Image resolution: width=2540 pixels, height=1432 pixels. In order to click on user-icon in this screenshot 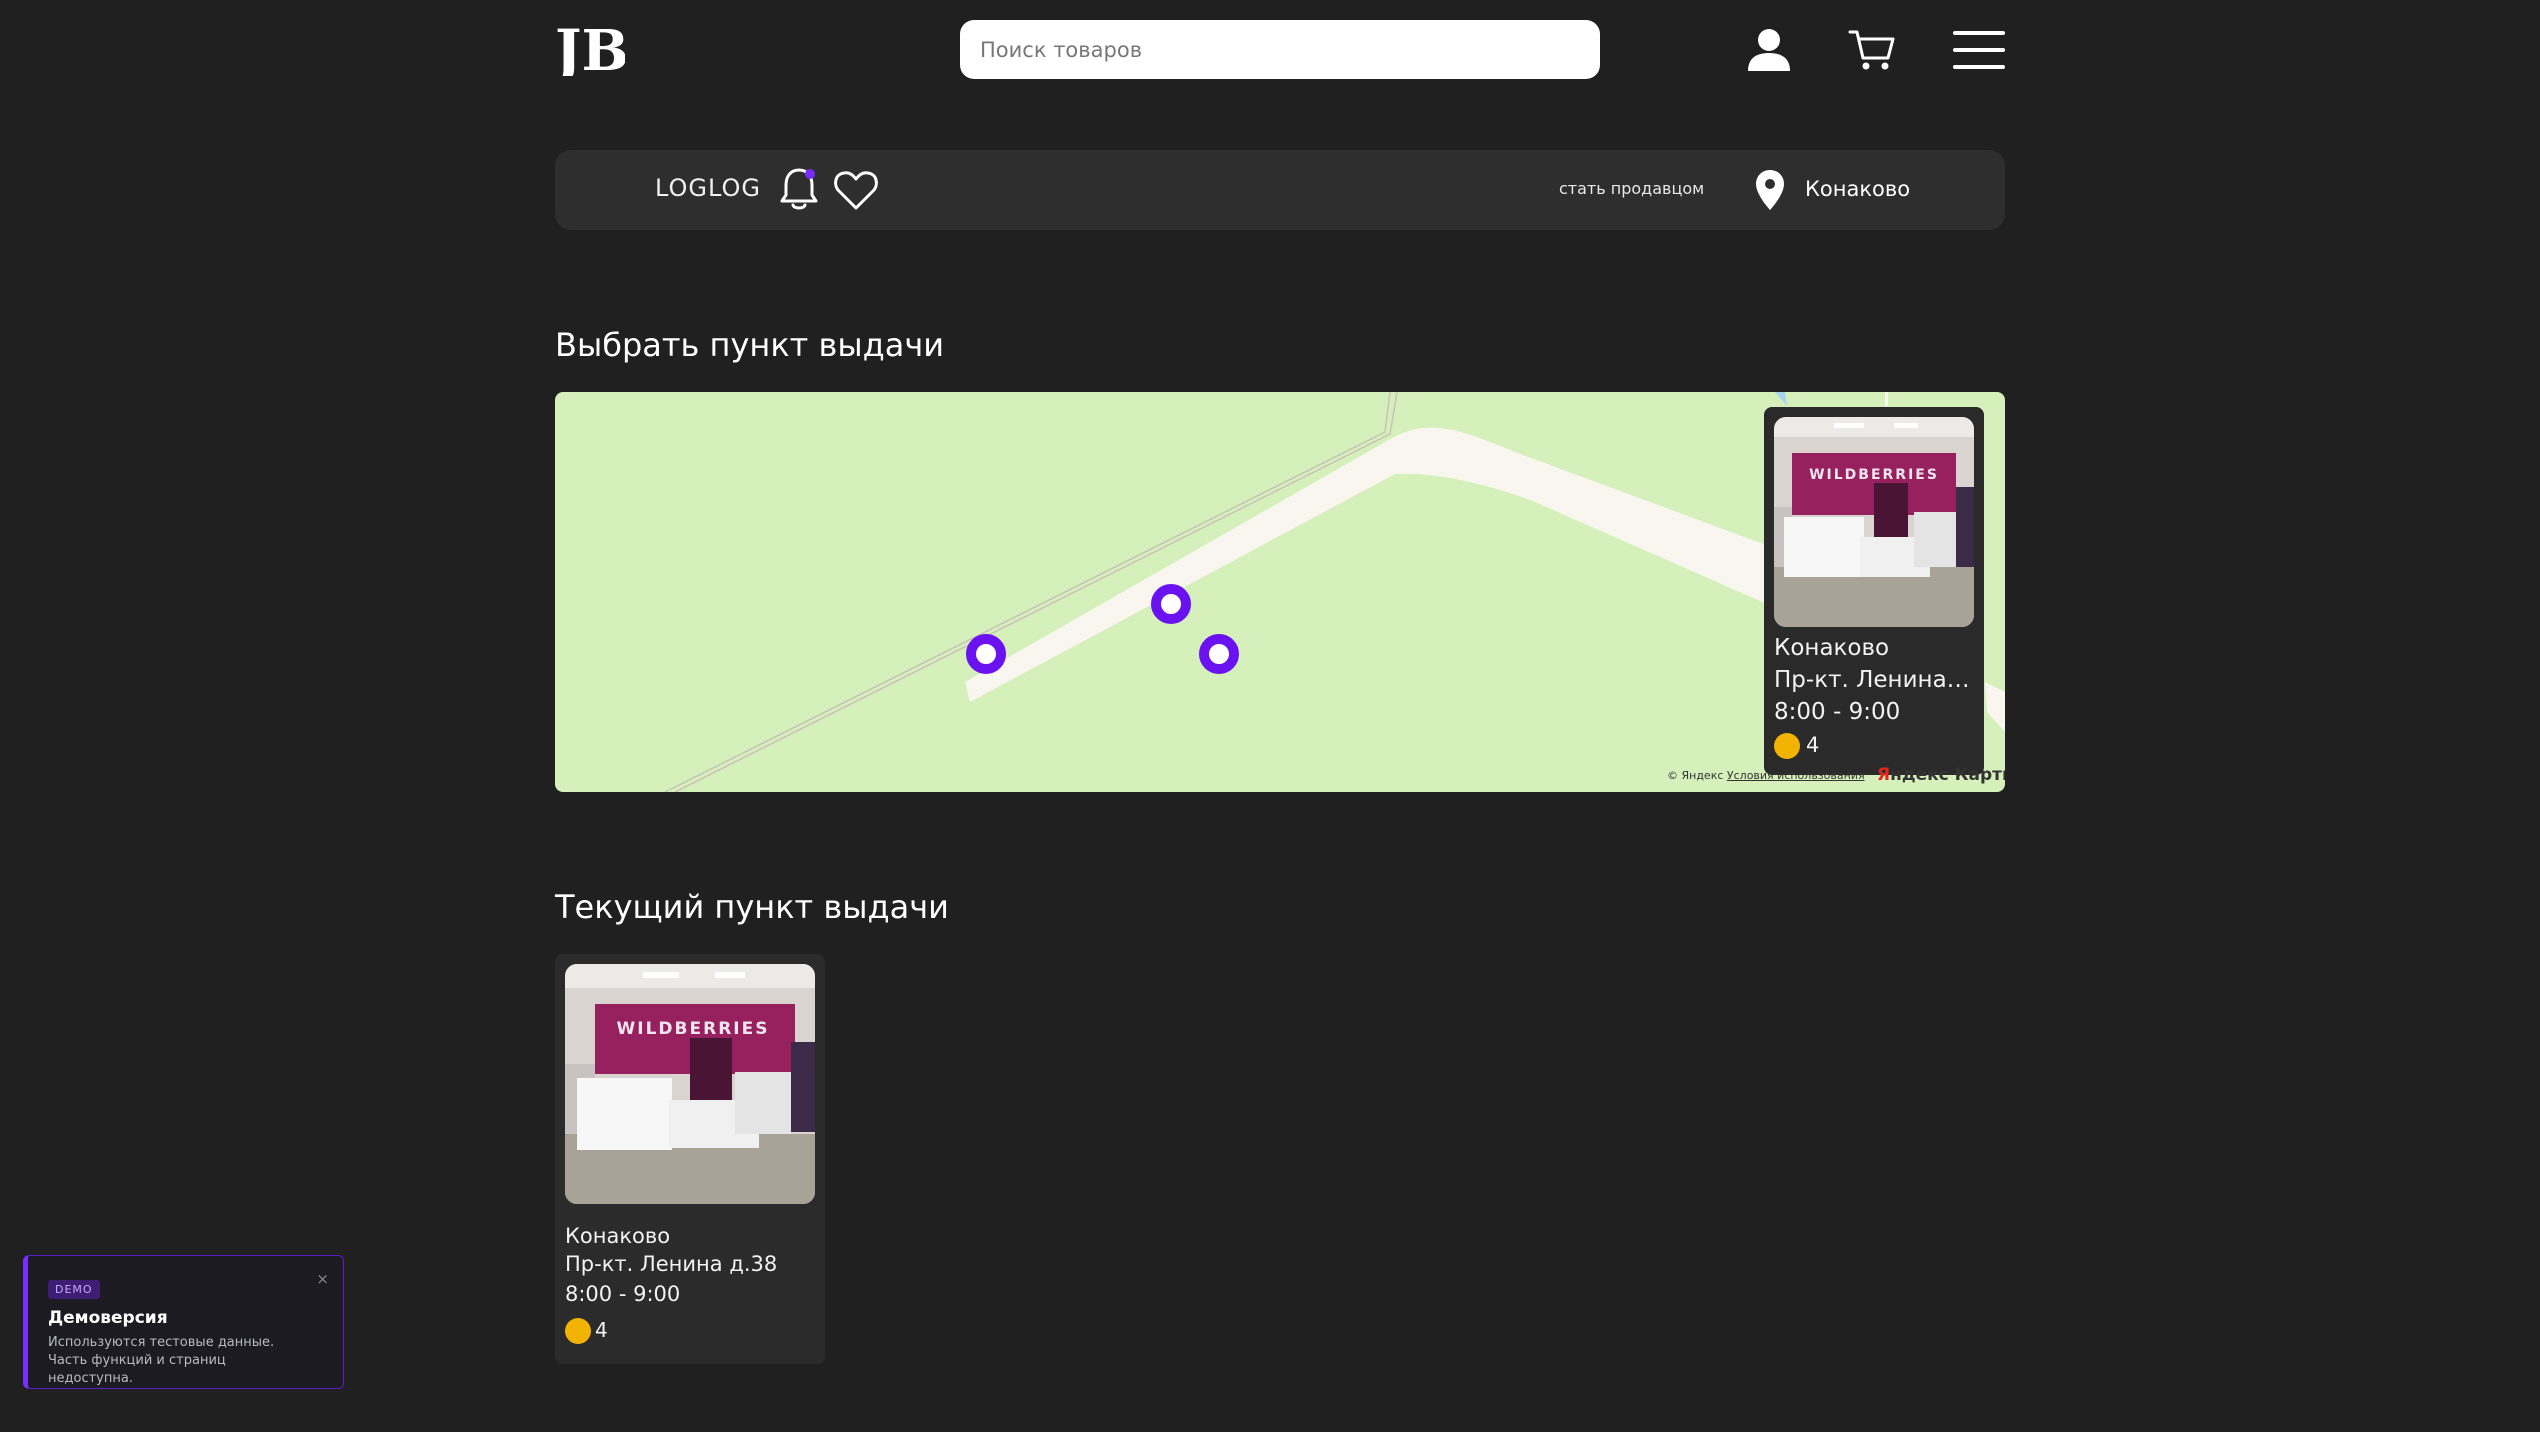, I will do `click(1769, 50)`.